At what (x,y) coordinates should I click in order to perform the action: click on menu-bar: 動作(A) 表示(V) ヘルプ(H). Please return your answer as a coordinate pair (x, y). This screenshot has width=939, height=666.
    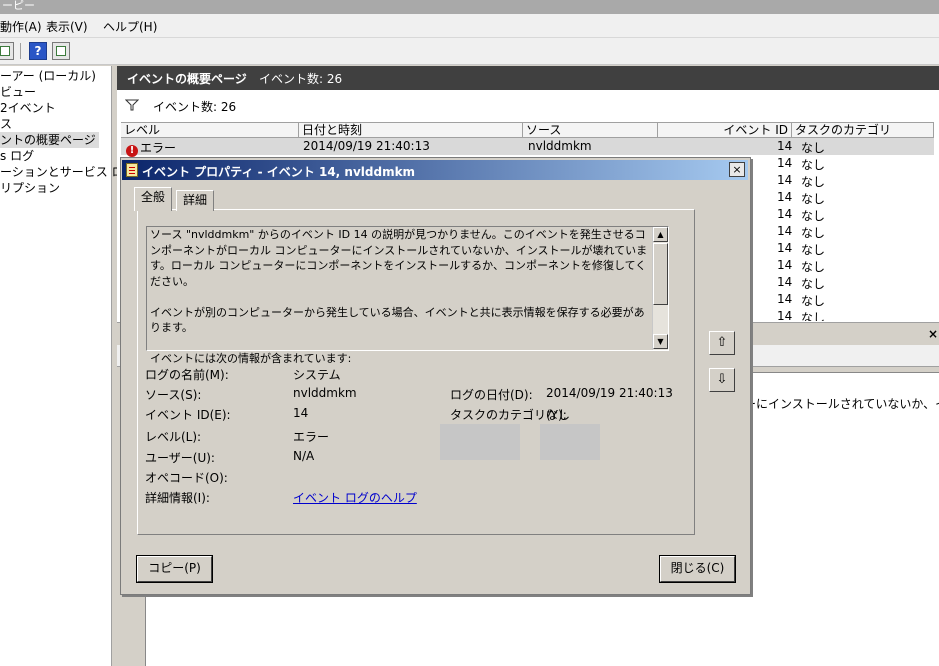
    Looking at the image, I should click on (469, 26).